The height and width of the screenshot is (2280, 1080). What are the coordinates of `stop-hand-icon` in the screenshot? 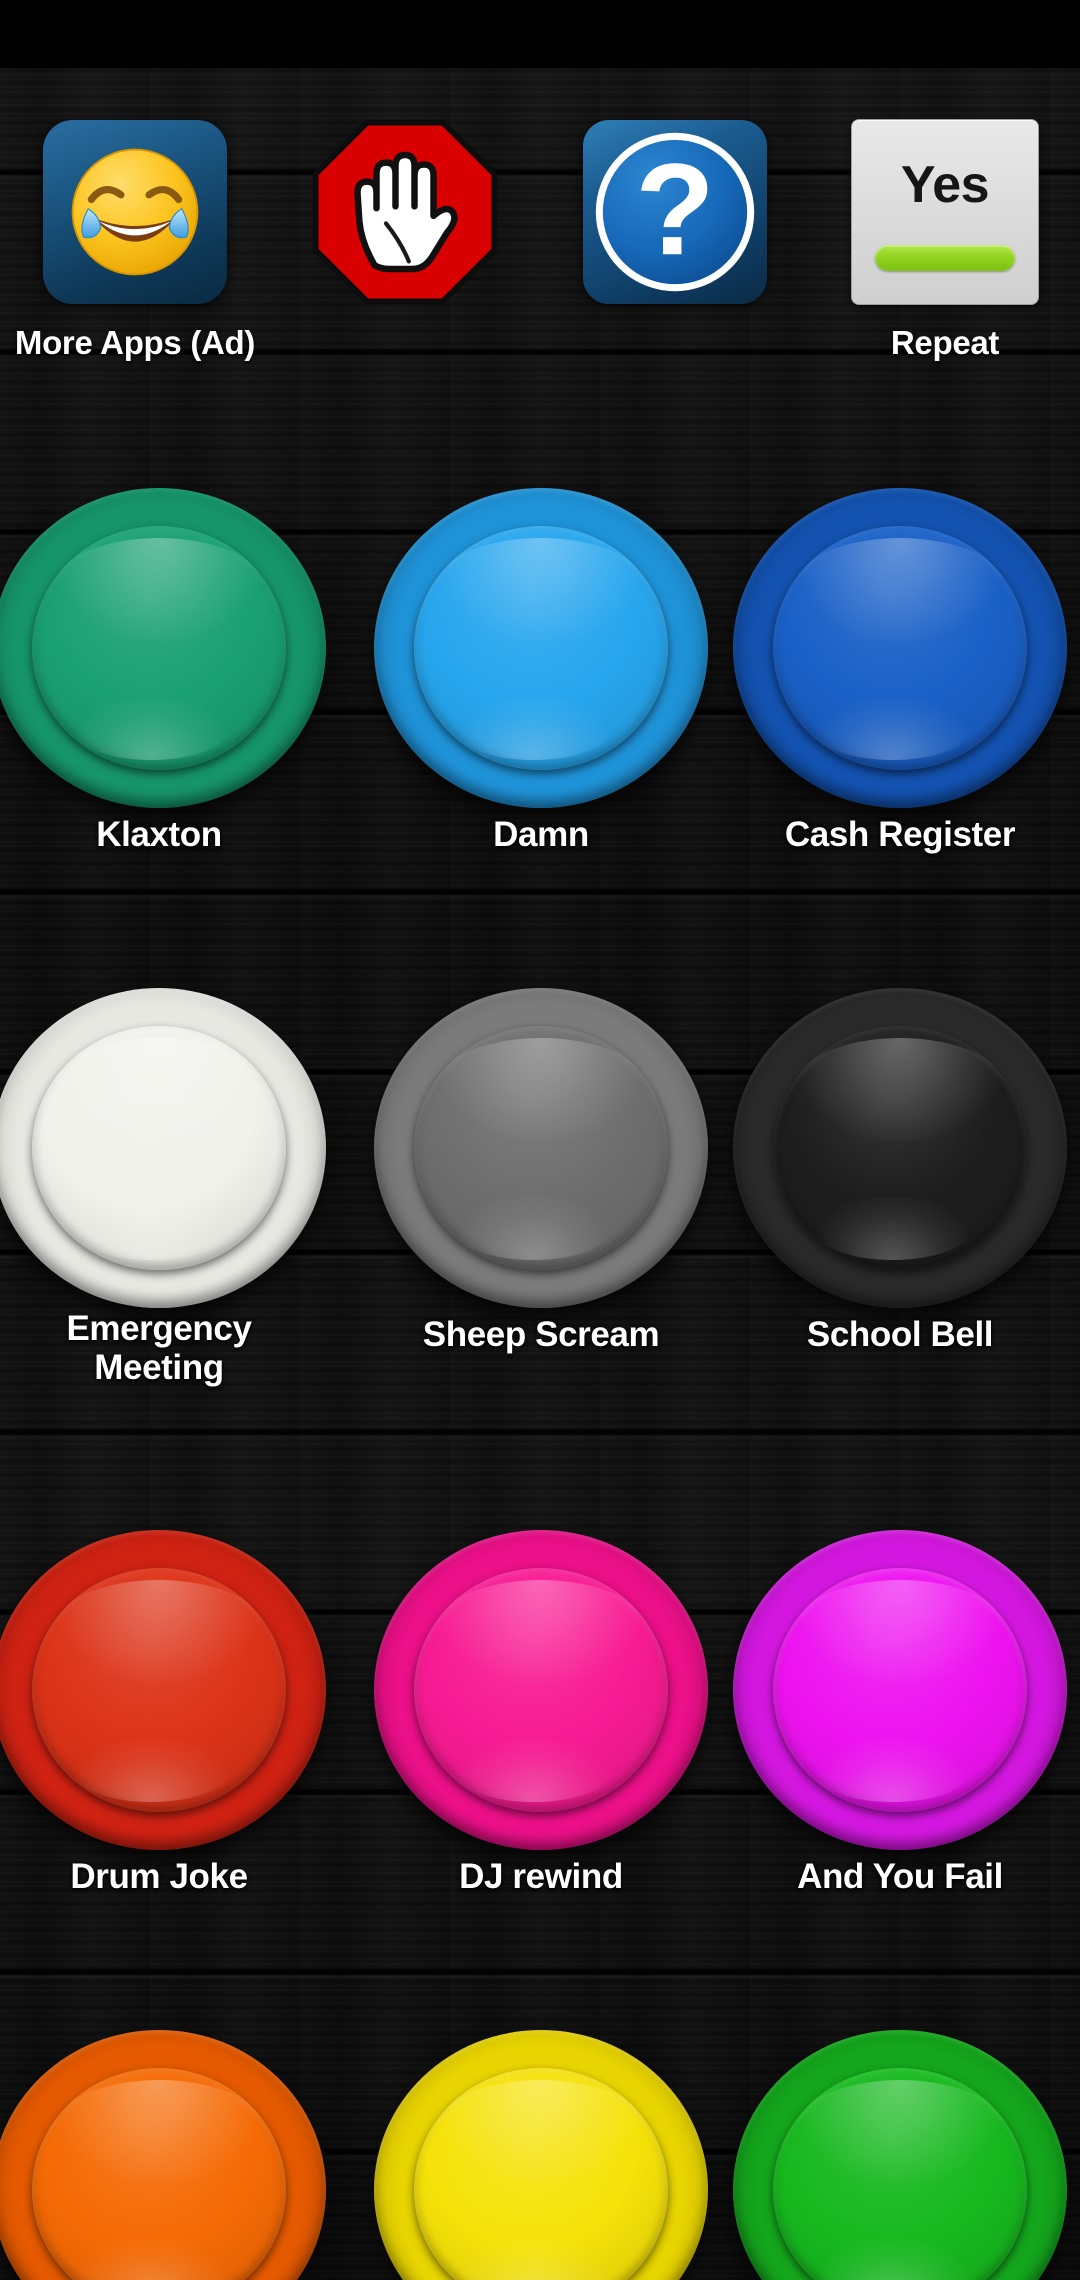 It's located at (405, 212).